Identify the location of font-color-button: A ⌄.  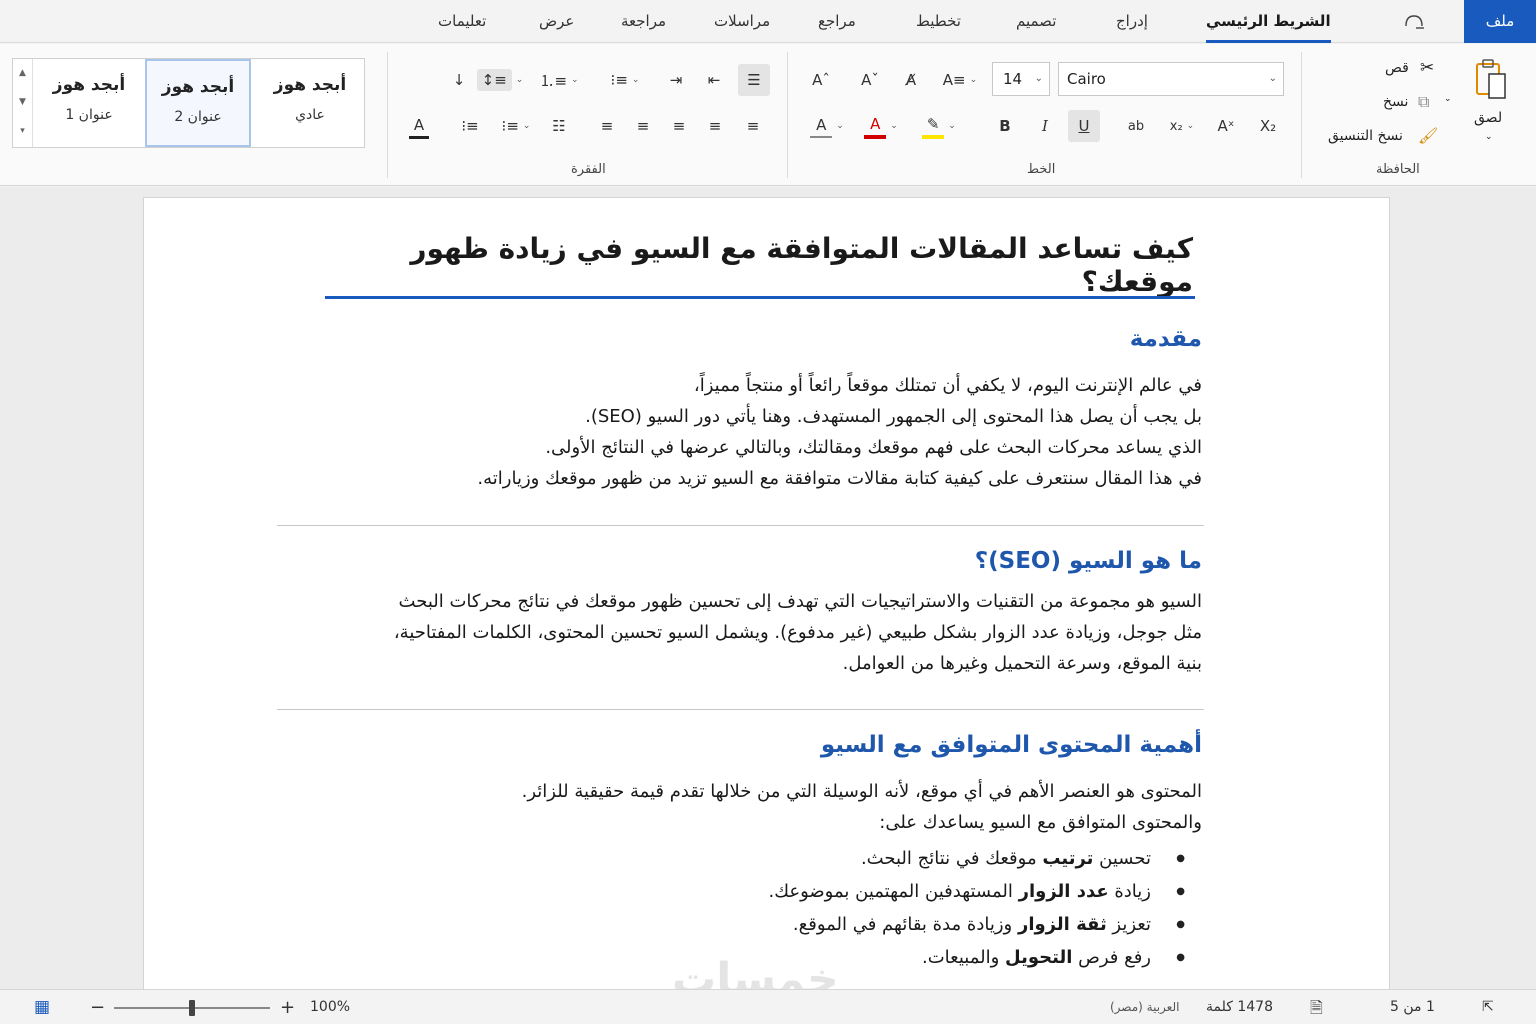
(881, 126).